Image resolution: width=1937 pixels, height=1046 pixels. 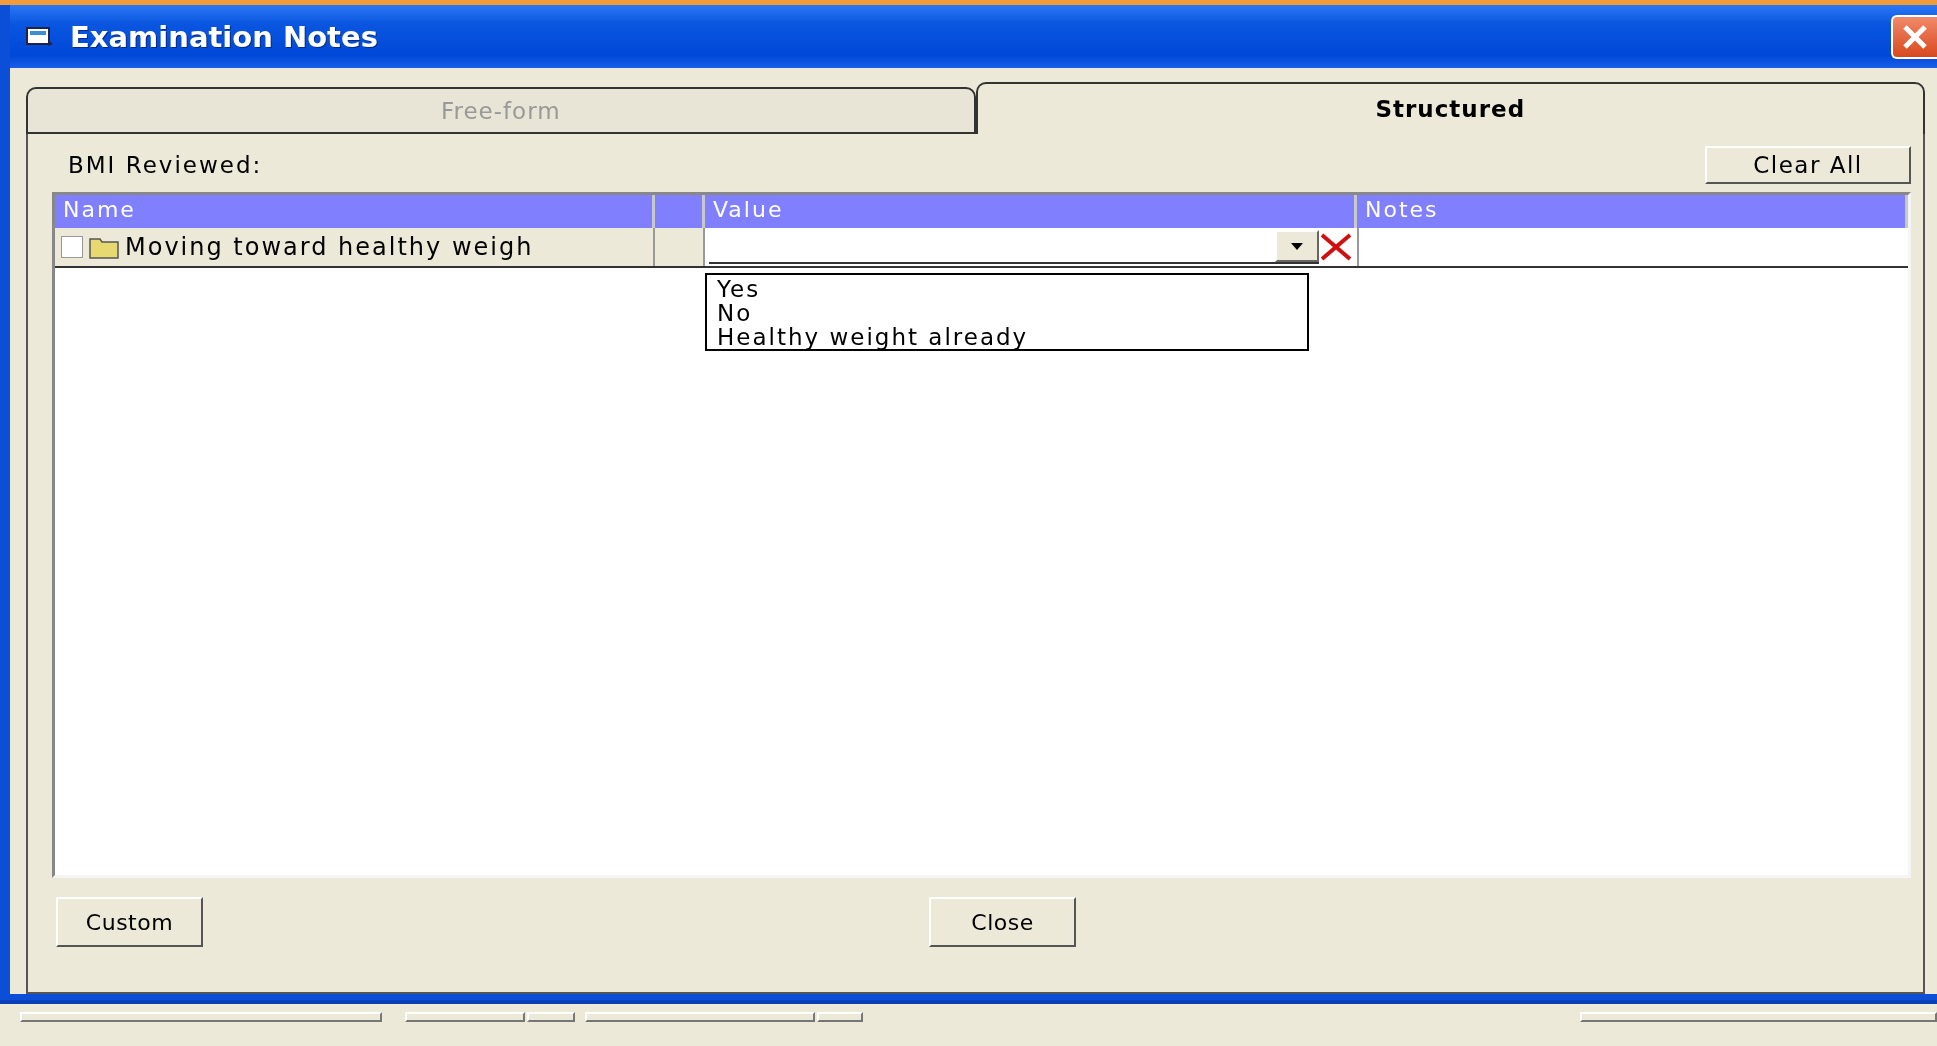 I want to click on dialog-button: Close, so click(x=1002, y=922).